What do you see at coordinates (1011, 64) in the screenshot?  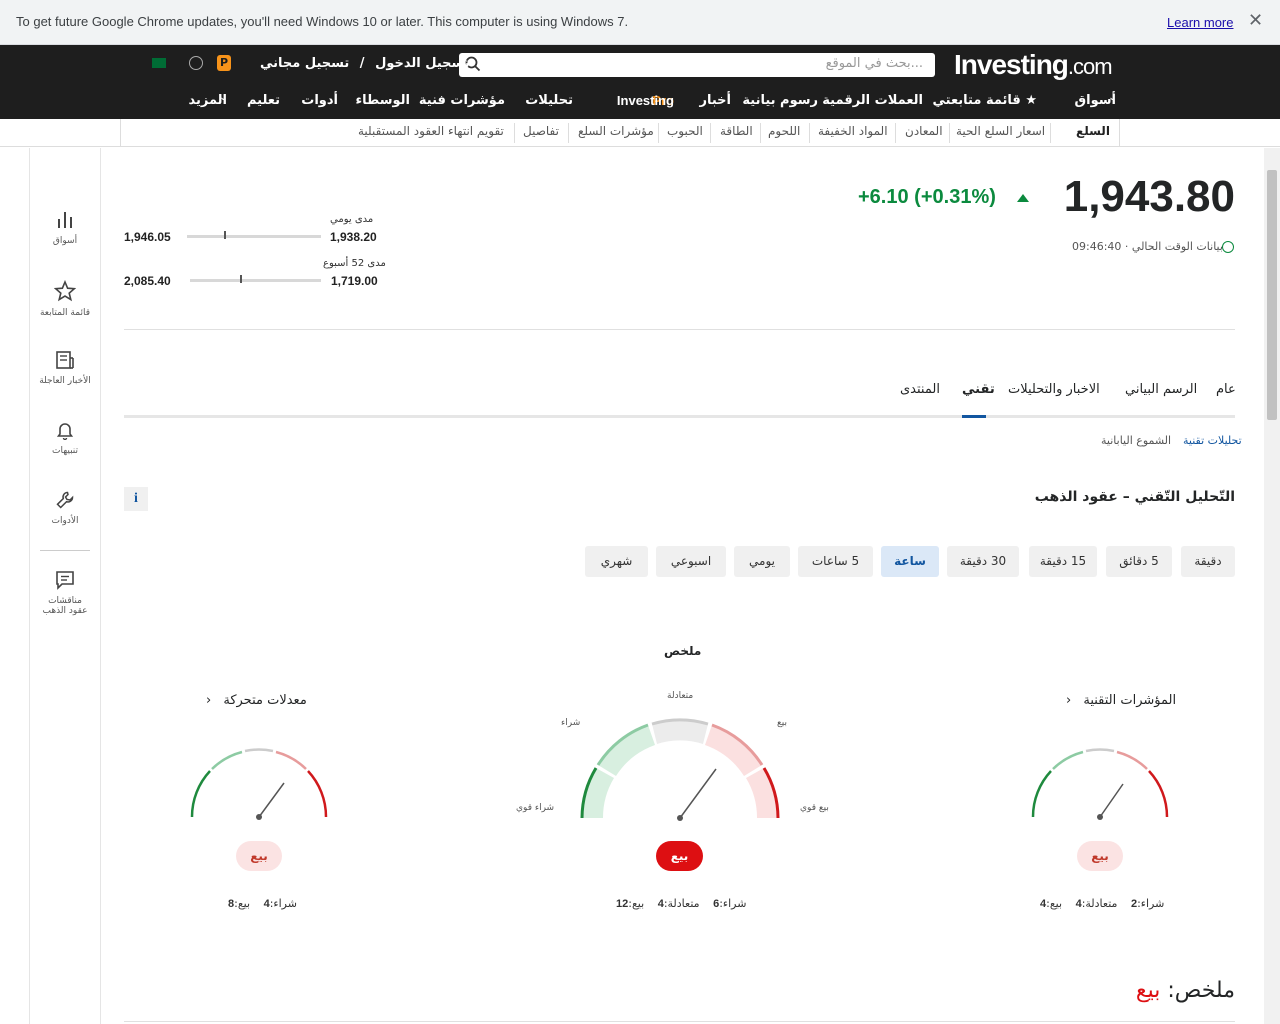 I see `logo-main: Investing` at bounding box center [1011, 64].